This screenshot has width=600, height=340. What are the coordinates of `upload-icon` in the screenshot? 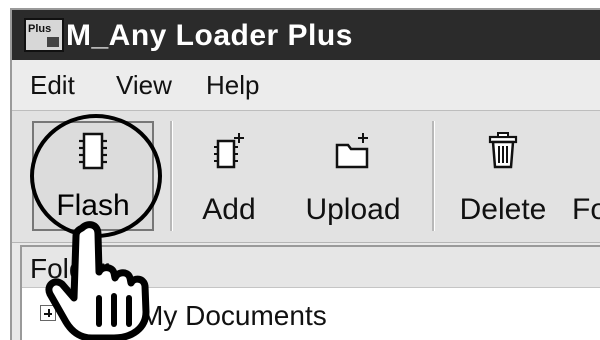 It's located at (352, 151).